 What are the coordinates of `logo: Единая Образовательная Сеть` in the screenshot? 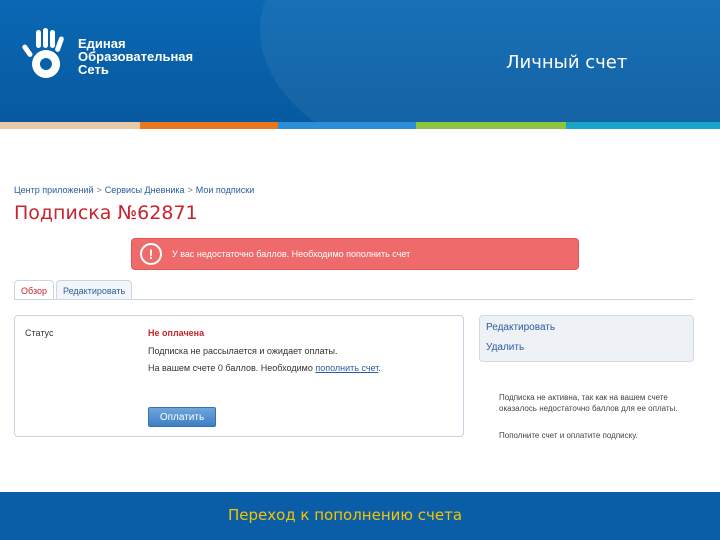 It's located at (107, 56).